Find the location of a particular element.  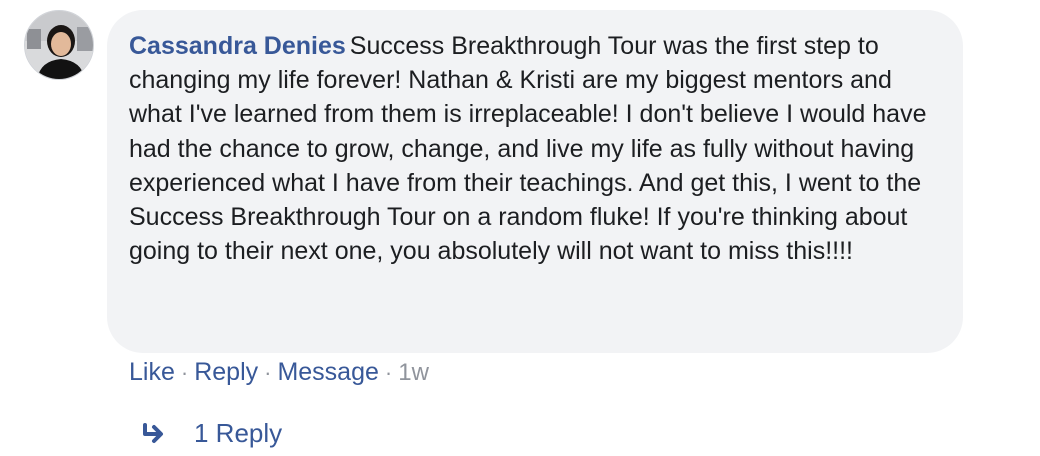

comment-actions: Like · Reply · Message · 1w is located at coordinates (279, 372).